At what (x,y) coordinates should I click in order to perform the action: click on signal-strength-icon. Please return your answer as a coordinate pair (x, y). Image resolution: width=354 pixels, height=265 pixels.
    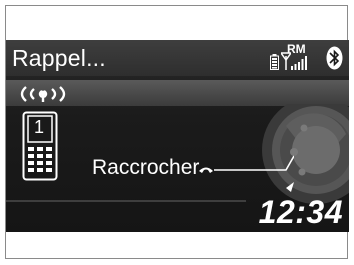
    Looking at the image, I should click on (299, 63).